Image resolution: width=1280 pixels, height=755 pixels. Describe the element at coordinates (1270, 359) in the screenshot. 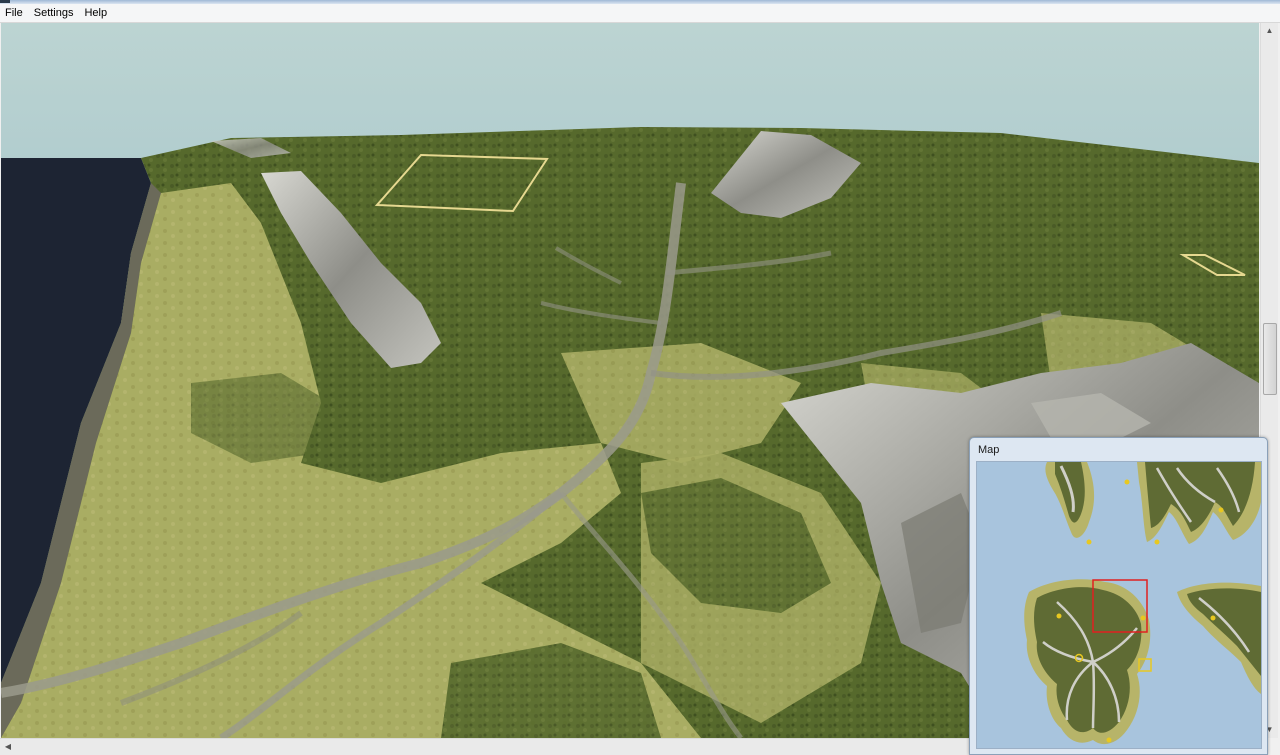

I see `vertical-scroll-thumb` at that location.